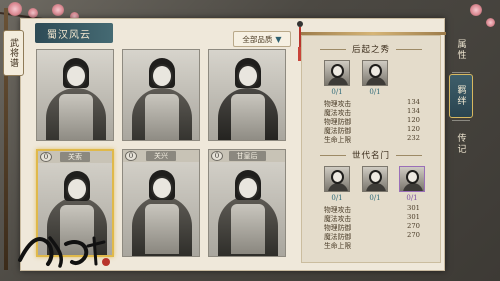 The image size is (500, 281). Describe the element at coordinates (257, 39) in the screenshot. I see `quality-filter-label: 全部品质` at that location.